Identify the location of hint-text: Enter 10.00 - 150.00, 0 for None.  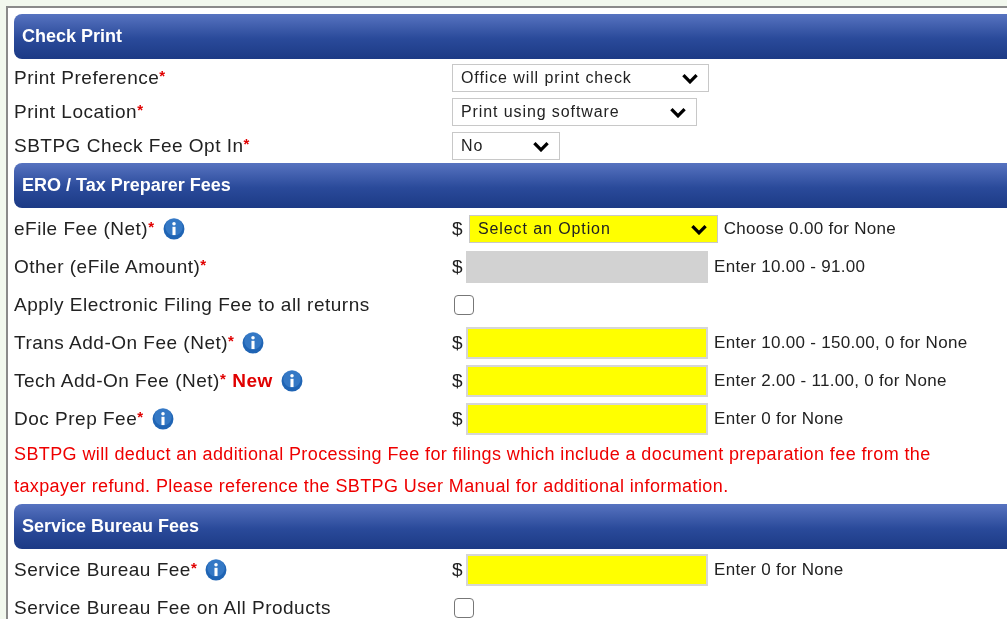
(841, 343).